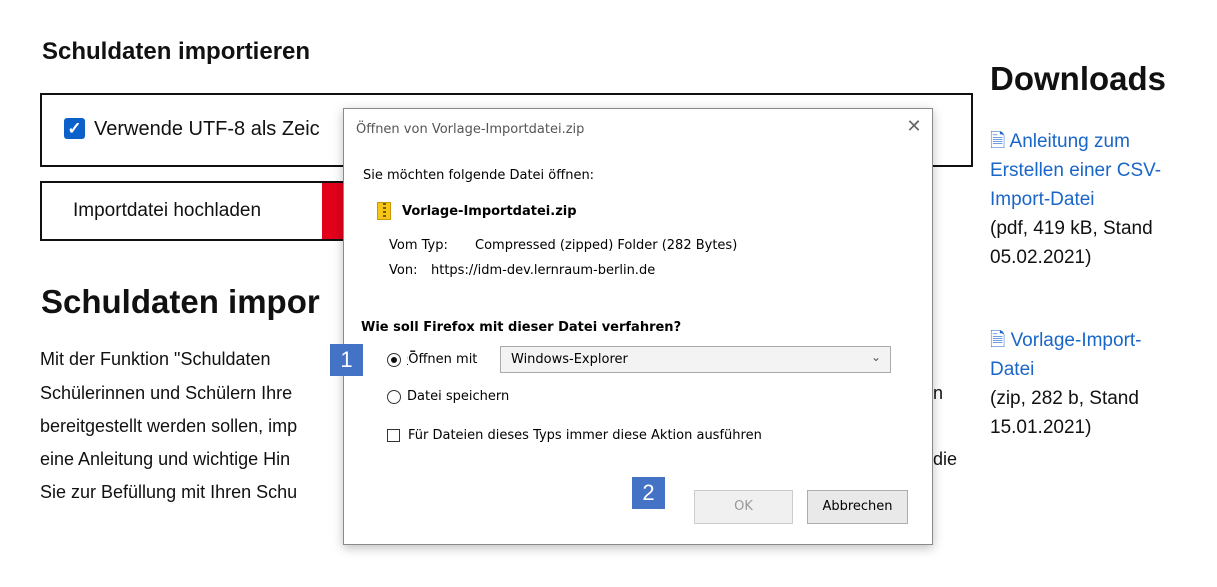 The height and width of the screenshot is (587, 1217). What do you see at coordinates (914, 127) in the screenshot?
I see `close-icon: ✕` at bounding box center [914, 127].